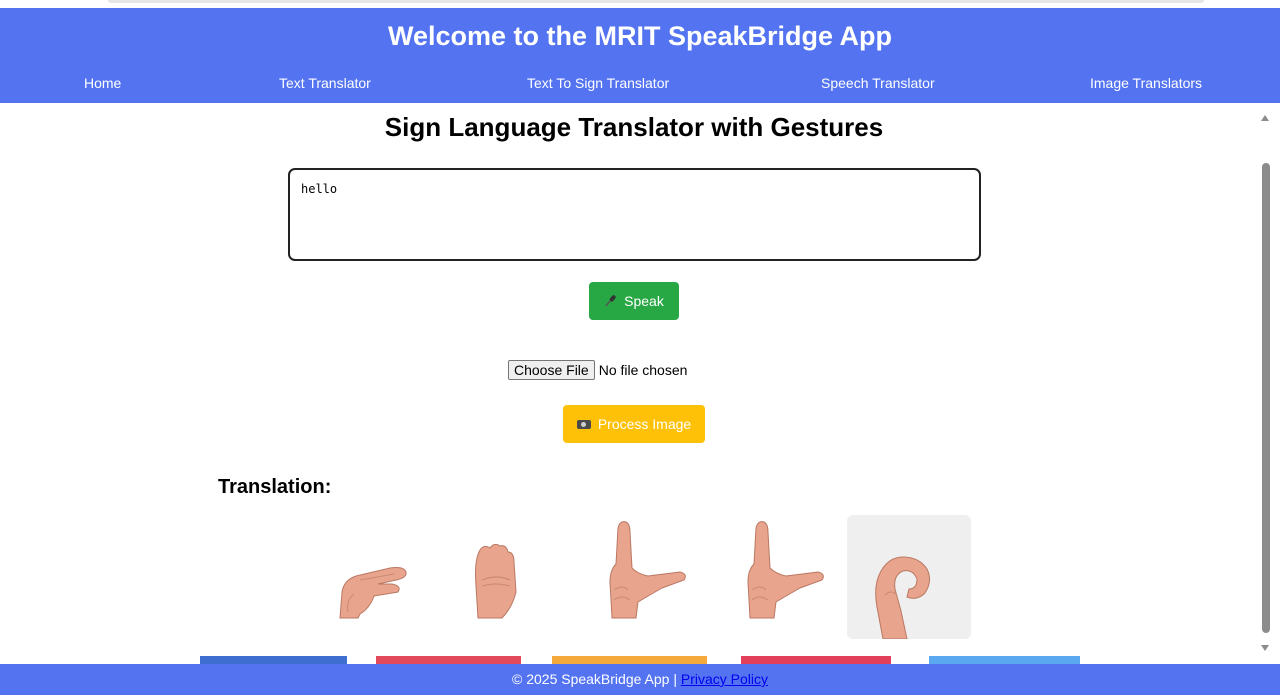  I want to click on speak-label: Speak, so click(644, 301).